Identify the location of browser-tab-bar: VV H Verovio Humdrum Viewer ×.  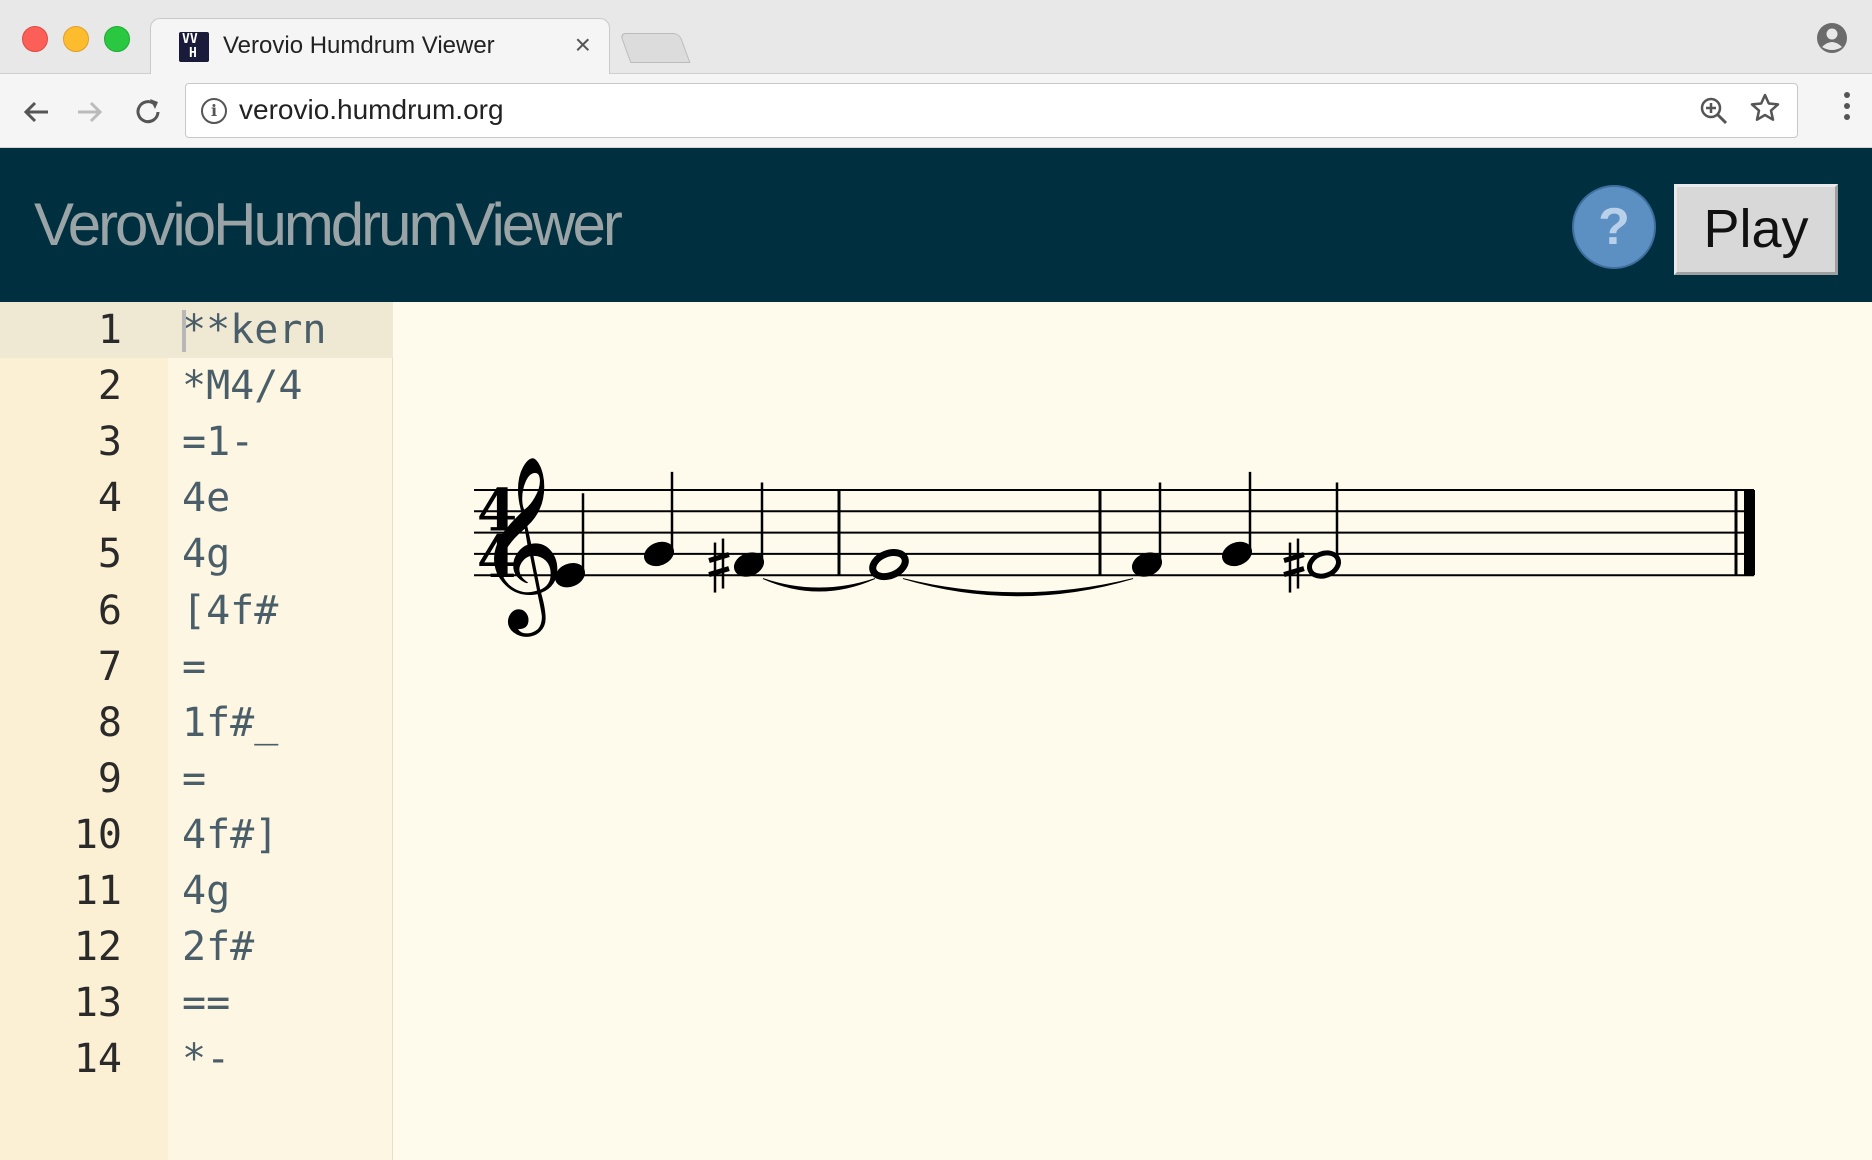
(936, 37).